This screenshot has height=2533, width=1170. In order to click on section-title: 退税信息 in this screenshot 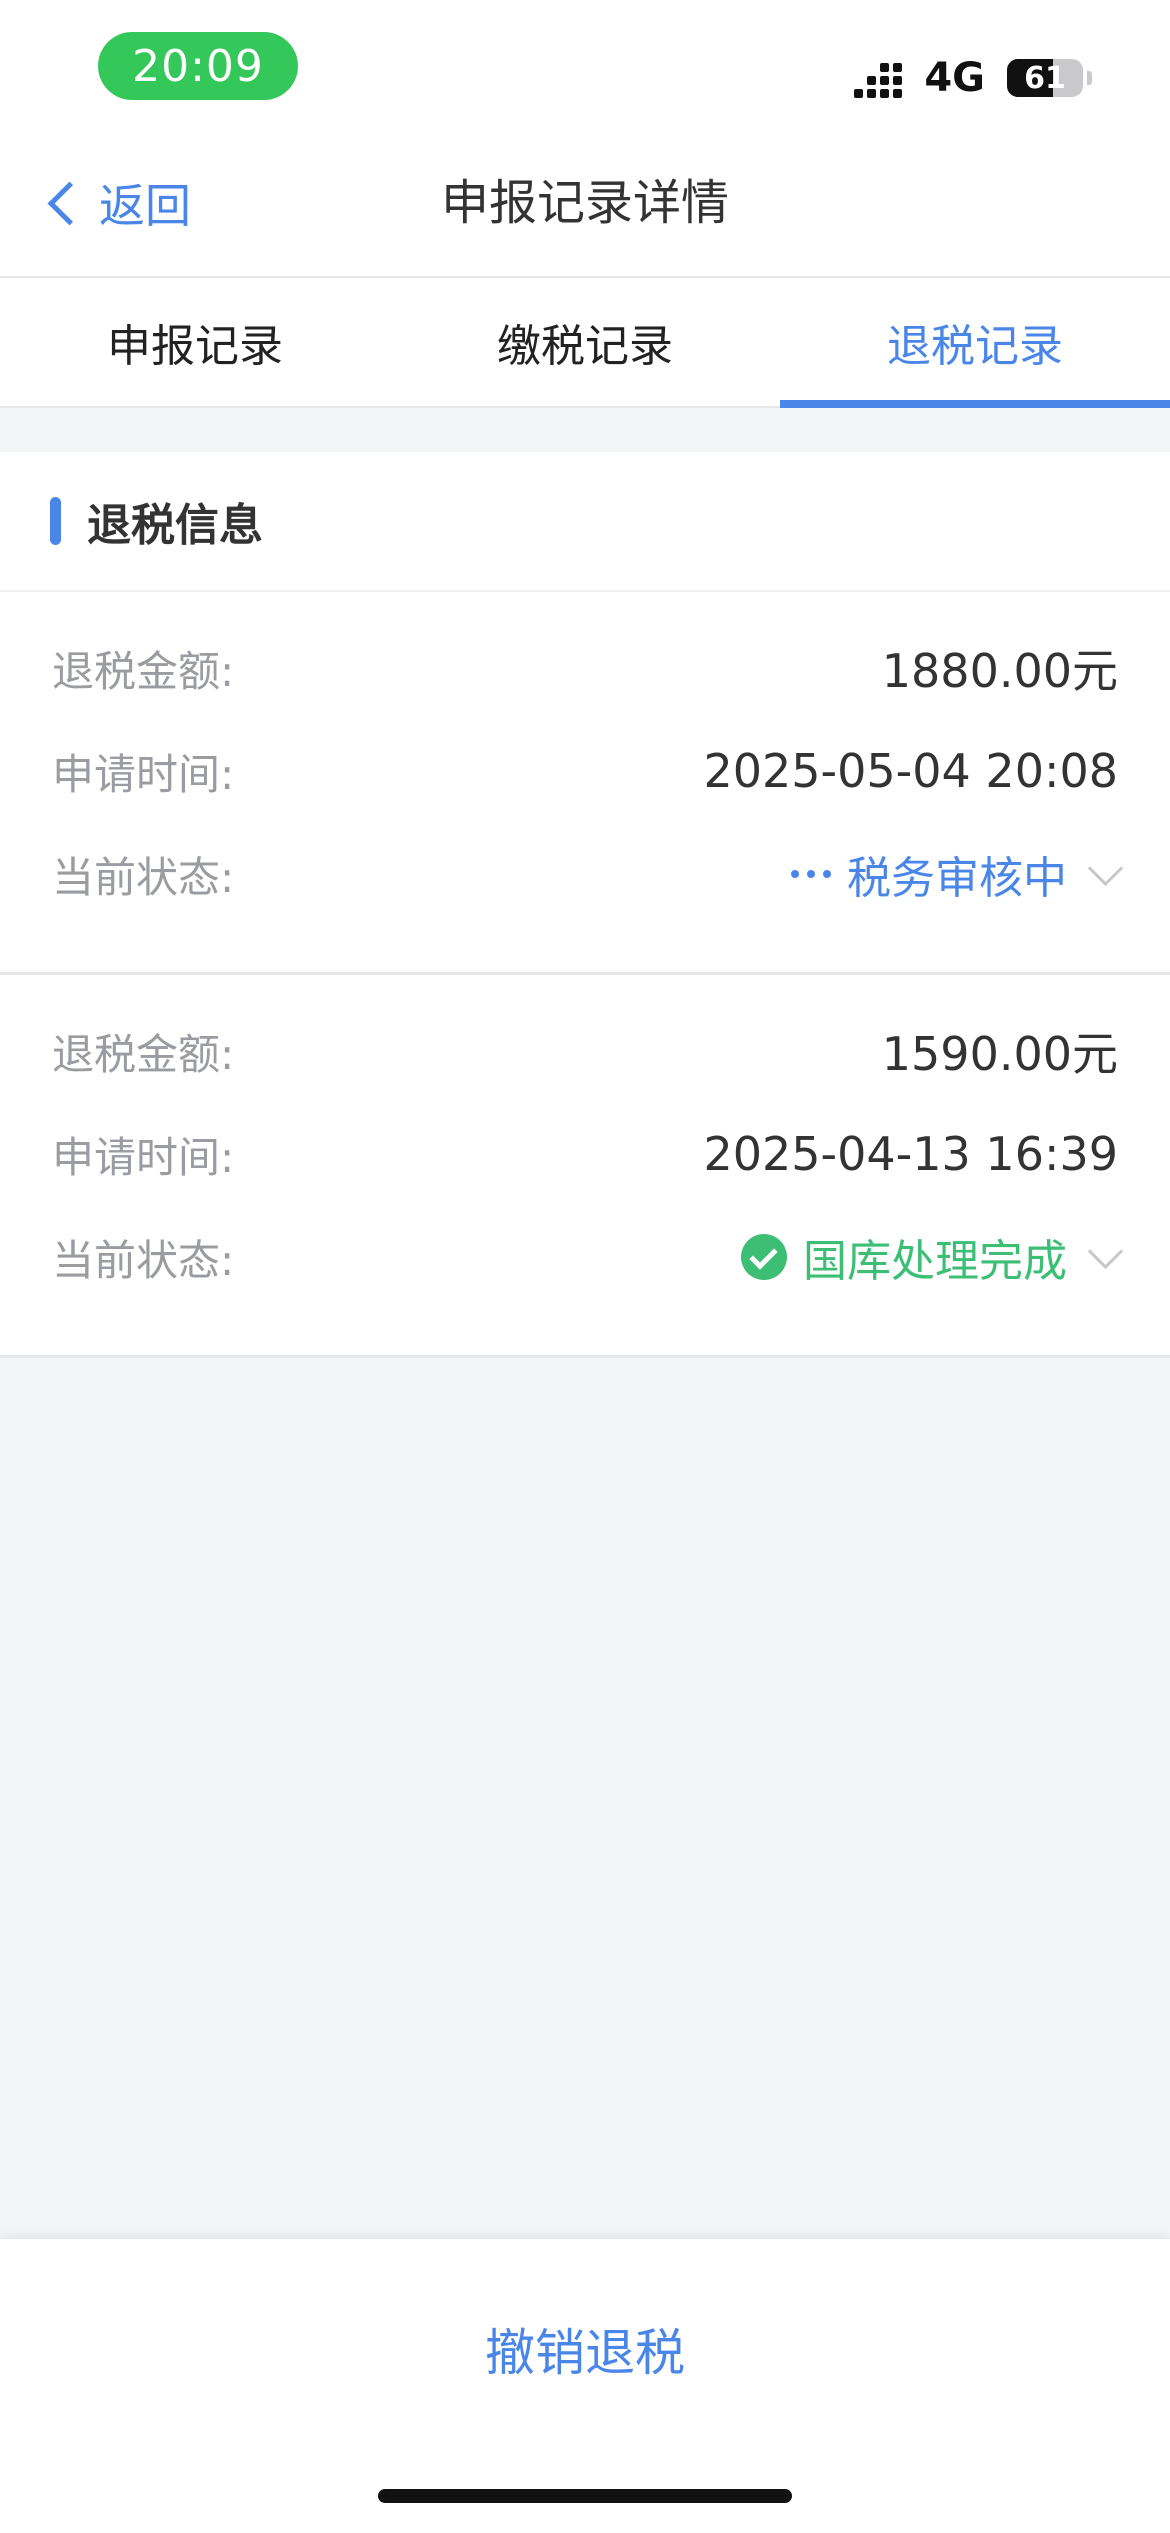, I will do `click(175, 525)`.